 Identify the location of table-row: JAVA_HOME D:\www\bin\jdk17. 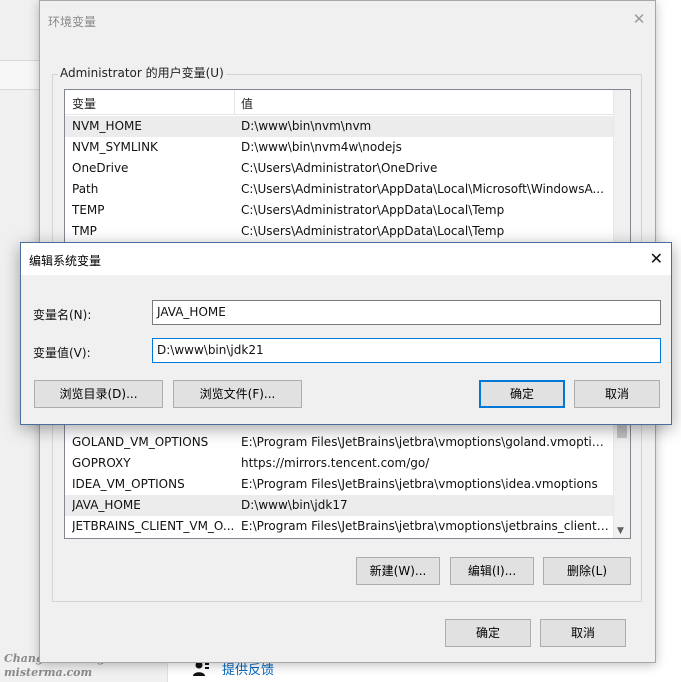
(339, 505).